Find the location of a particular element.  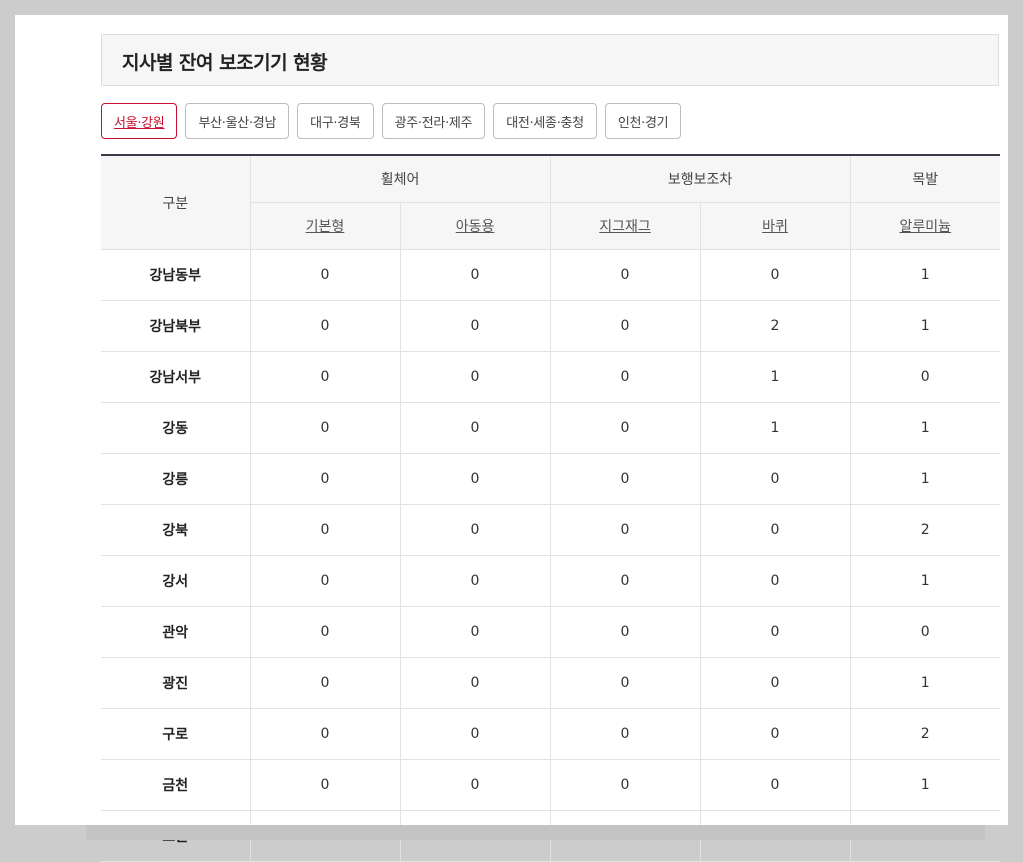

col-header-label: 알루미늄 is located at coordinates (926, 227).